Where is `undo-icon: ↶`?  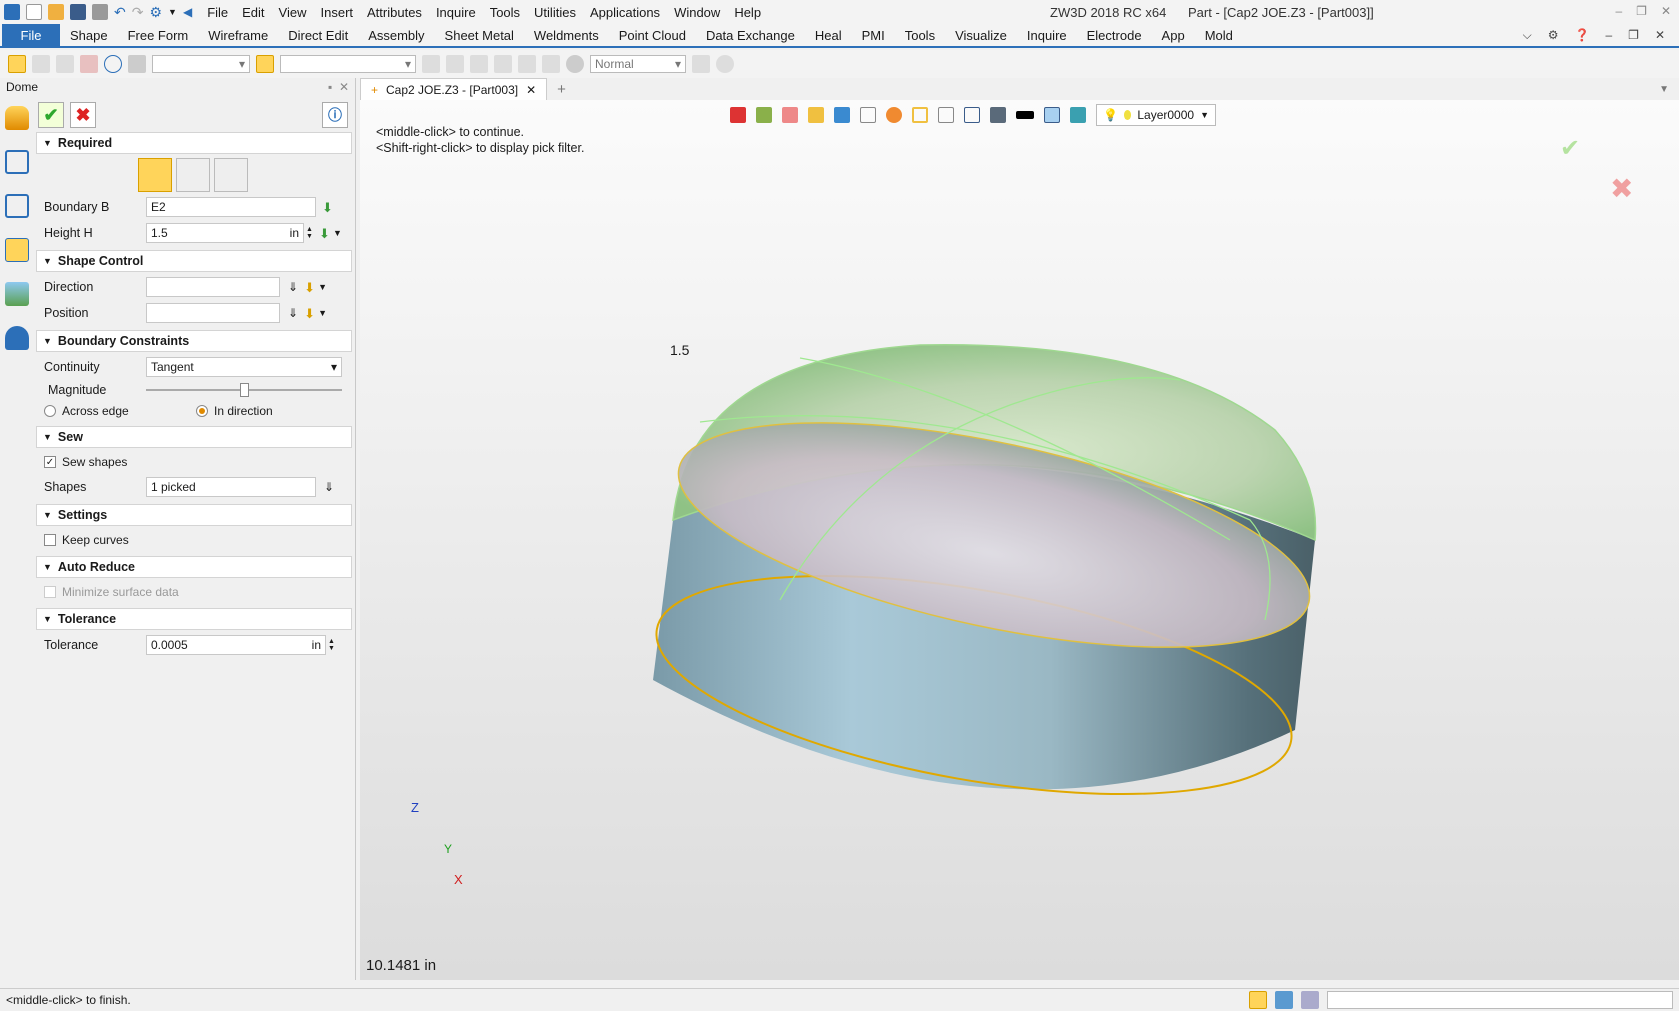 undo-icon: ↶ is located at coordinates (120, 12).